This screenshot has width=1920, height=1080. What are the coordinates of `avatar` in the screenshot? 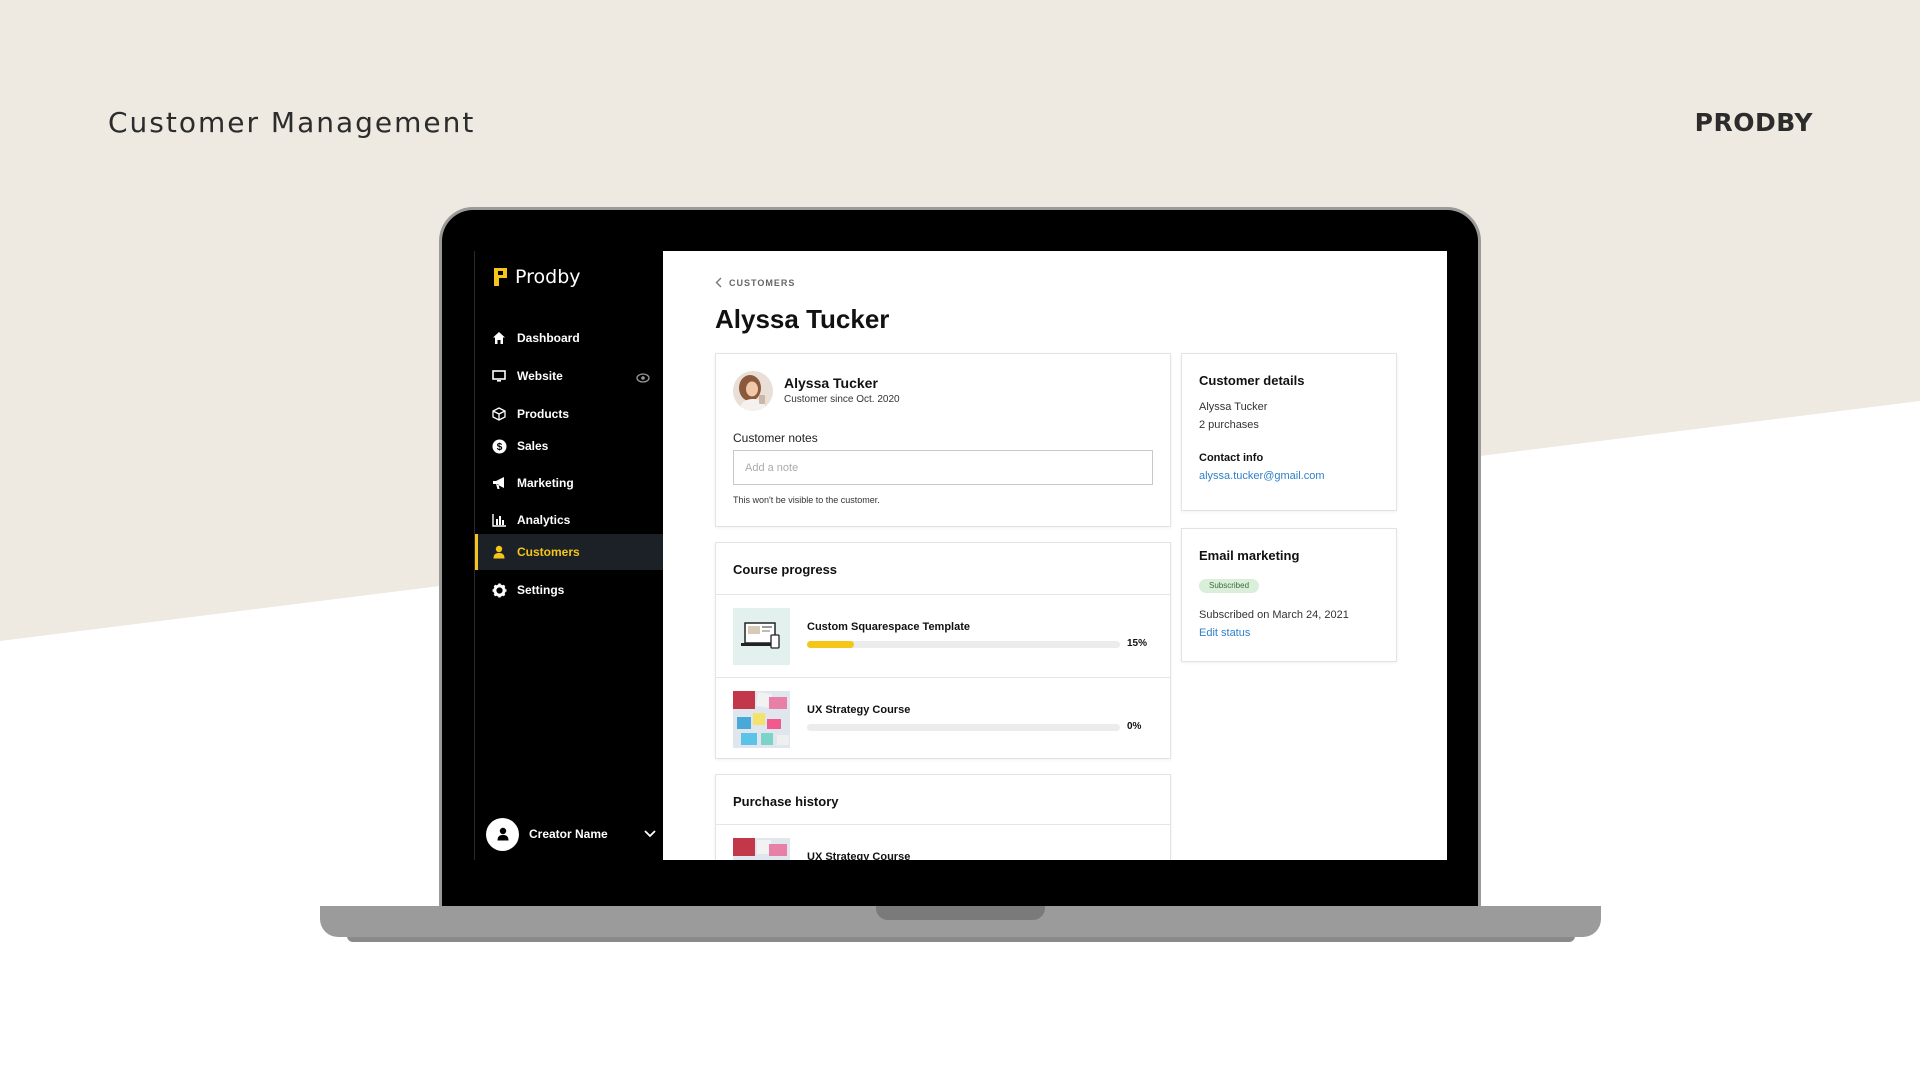 It's located at (502, 834).